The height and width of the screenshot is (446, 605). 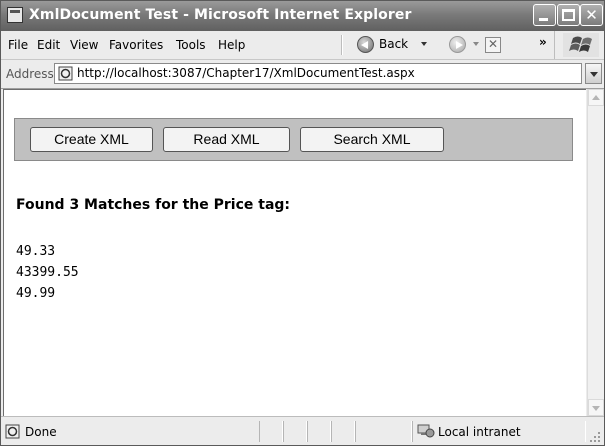 I want to click on forward-dropdown-icon, so click(x=476, y=44).